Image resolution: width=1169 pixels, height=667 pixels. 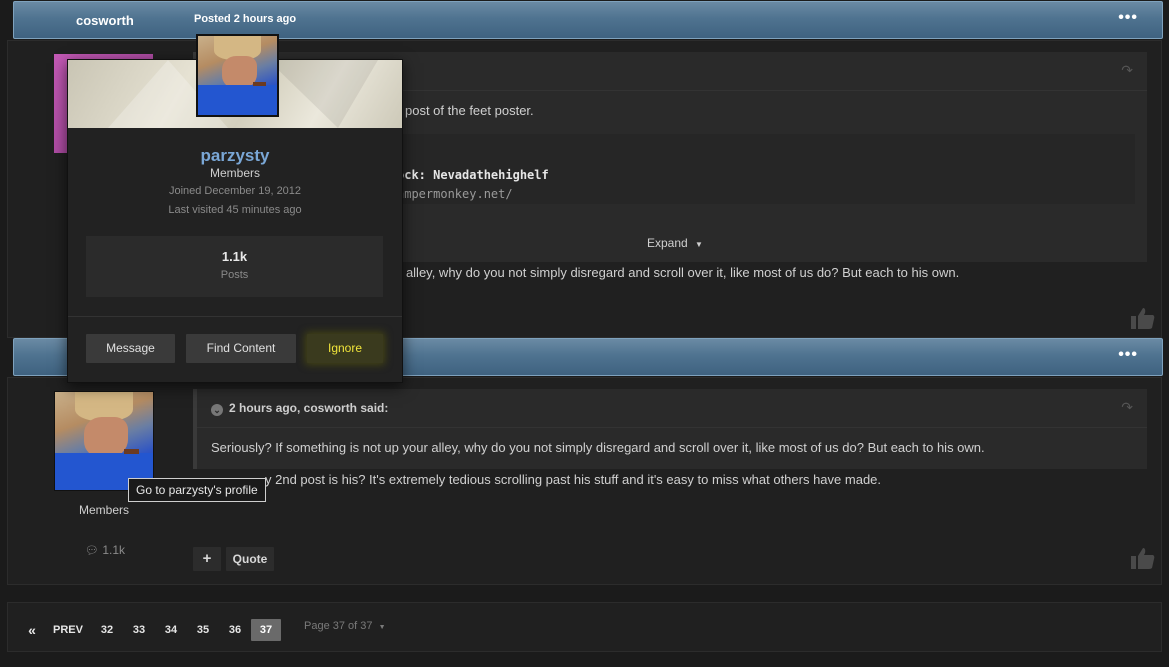 I want to click on expand-button: Expand ▼, so click(x=675, y=243).